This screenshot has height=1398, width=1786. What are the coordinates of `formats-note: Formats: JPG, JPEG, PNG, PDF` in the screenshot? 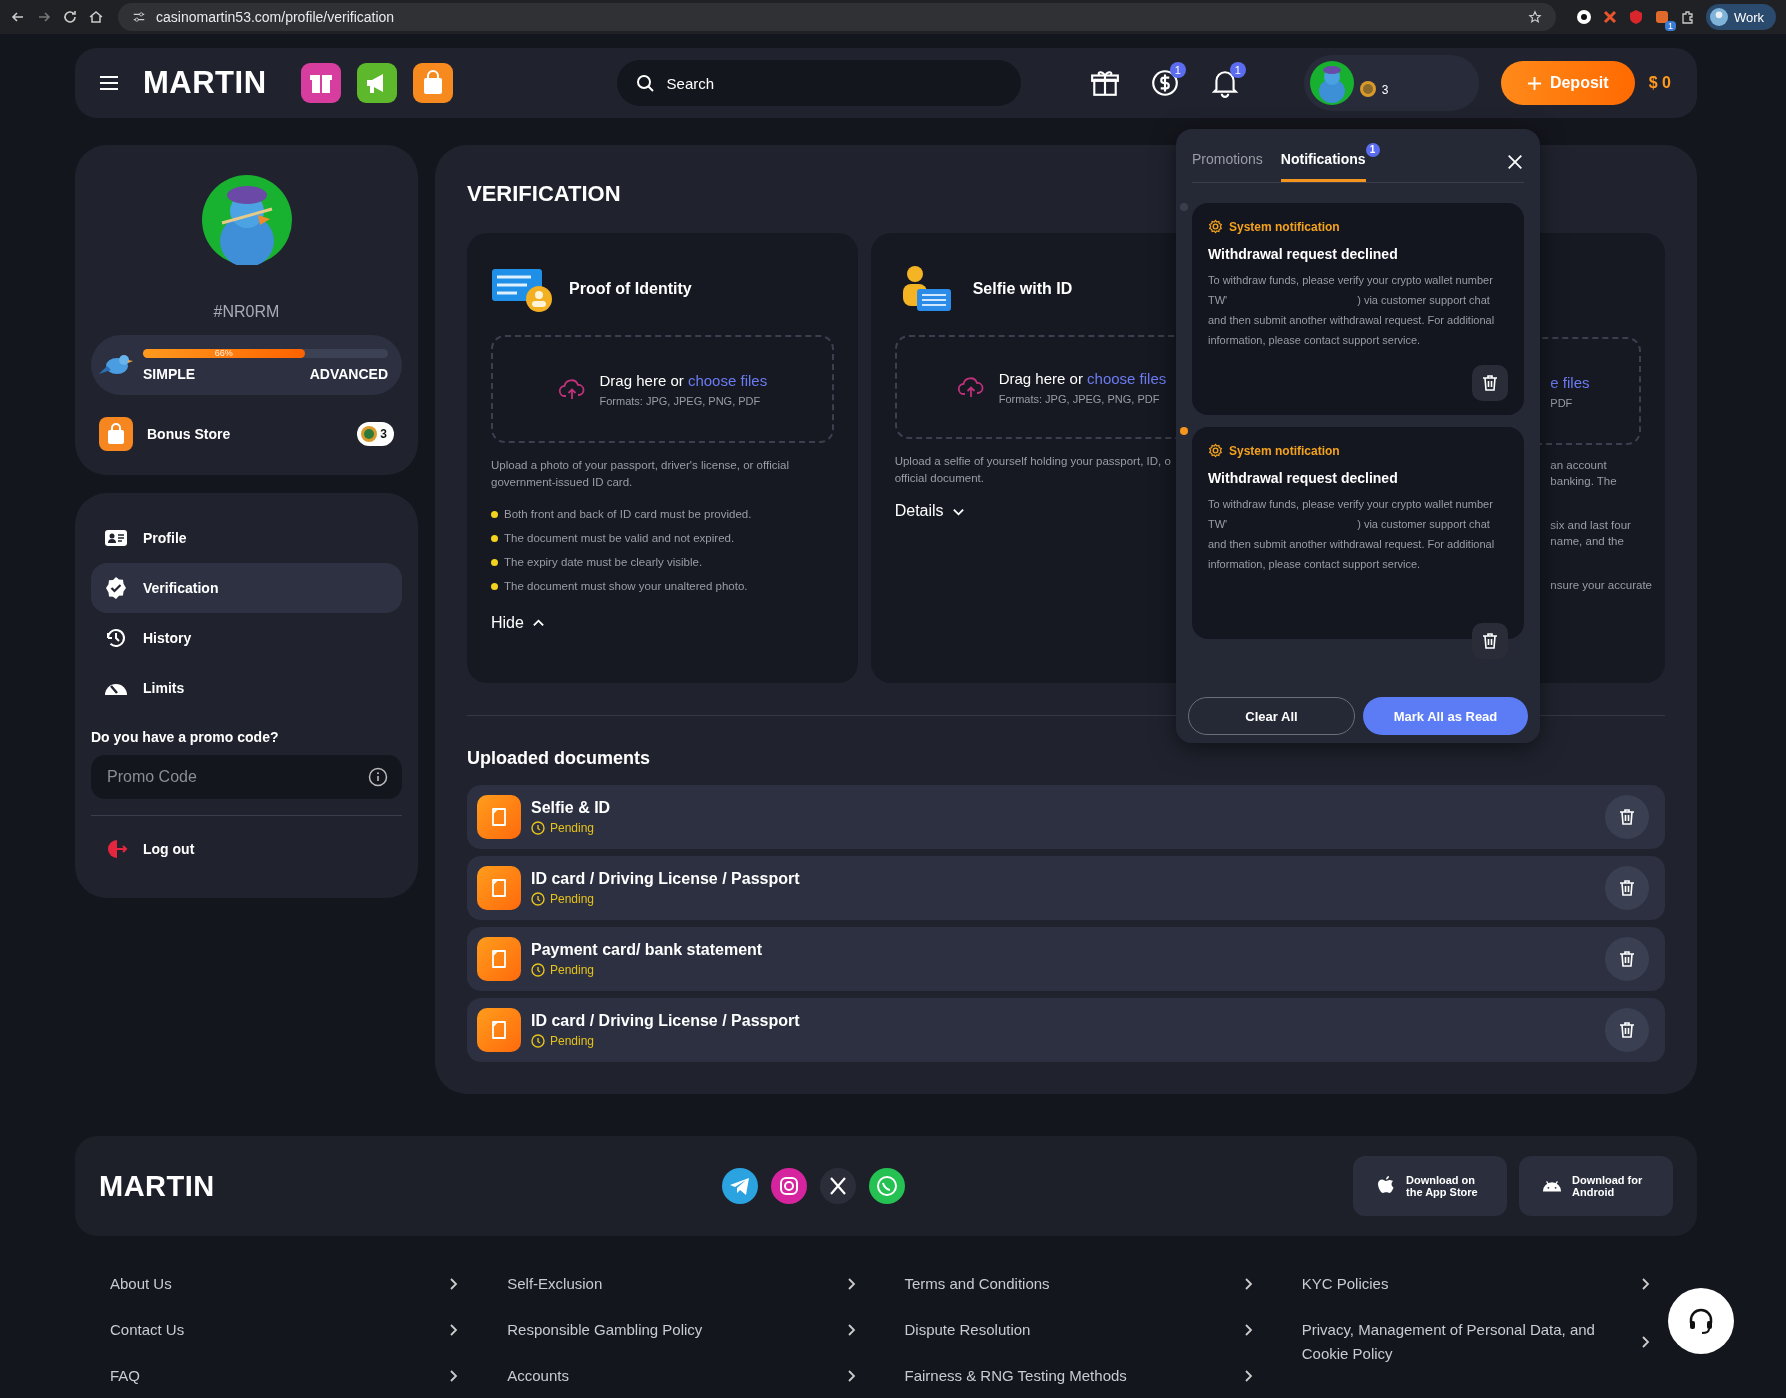 It's located at (680, 400).